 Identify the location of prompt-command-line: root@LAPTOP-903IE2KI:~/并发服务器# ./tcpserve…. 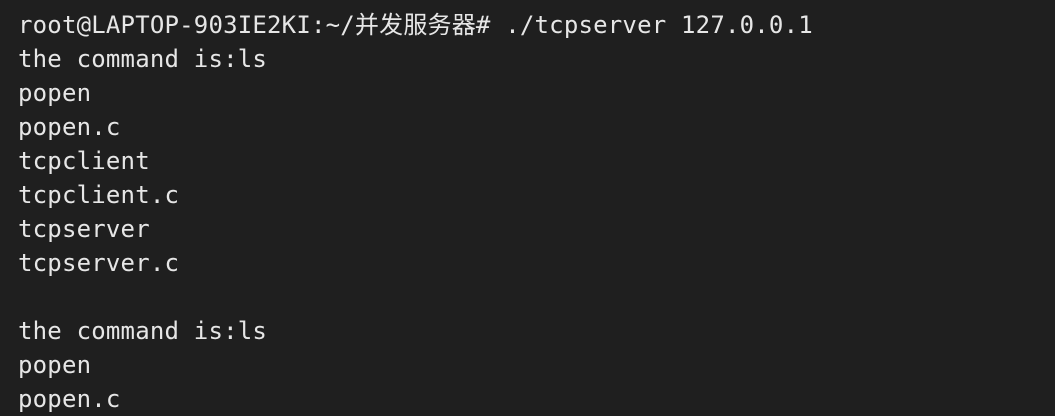
(415, 25).